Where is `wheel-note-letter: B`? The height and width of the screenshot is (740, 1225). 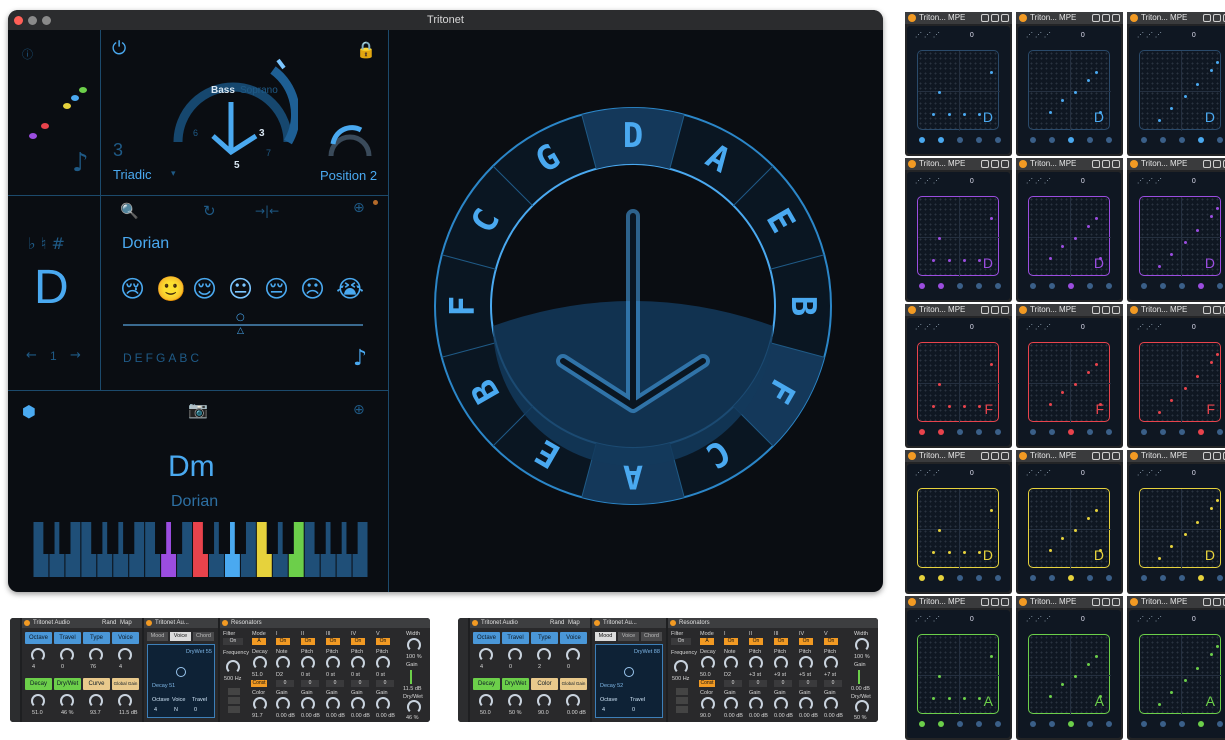 wheel-note-letter: B is located at coordinates (803, 306).